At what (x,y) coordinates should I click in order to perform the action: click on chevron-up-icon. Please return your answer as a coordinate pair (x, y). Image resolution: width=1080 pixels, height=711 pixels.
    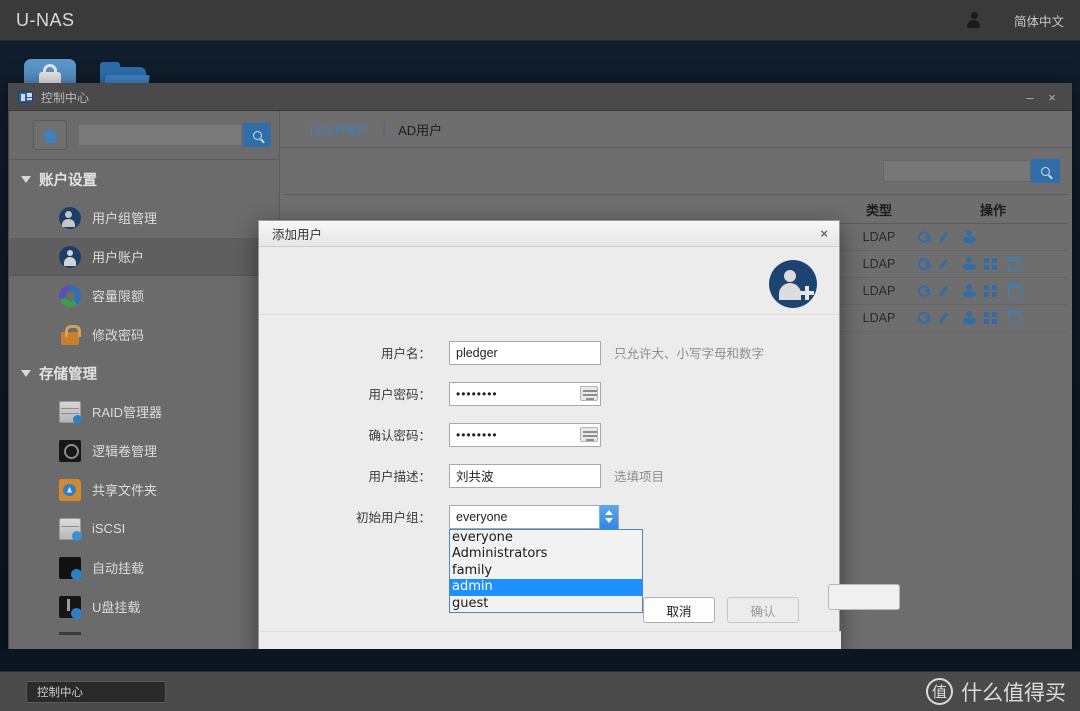
    Looking at the image, I should click on (609, 512).